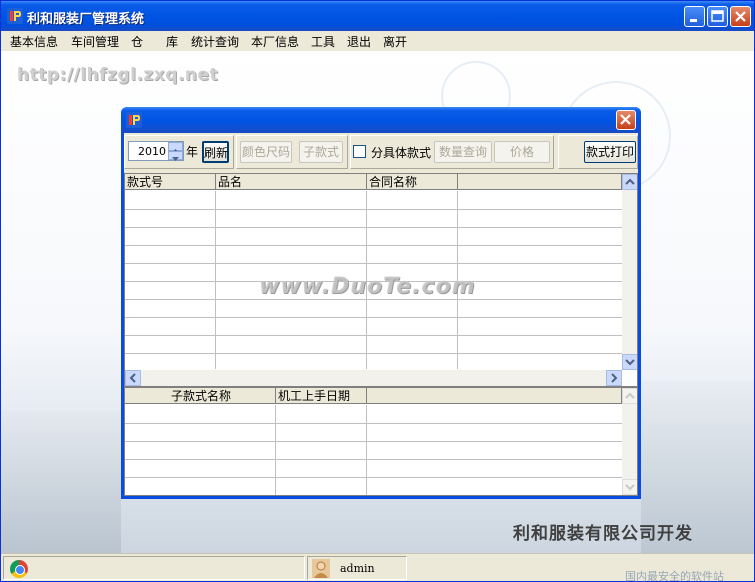 This screenshot has height=582, width=755. I want to click on dialog-close-button, so click(626, 120).